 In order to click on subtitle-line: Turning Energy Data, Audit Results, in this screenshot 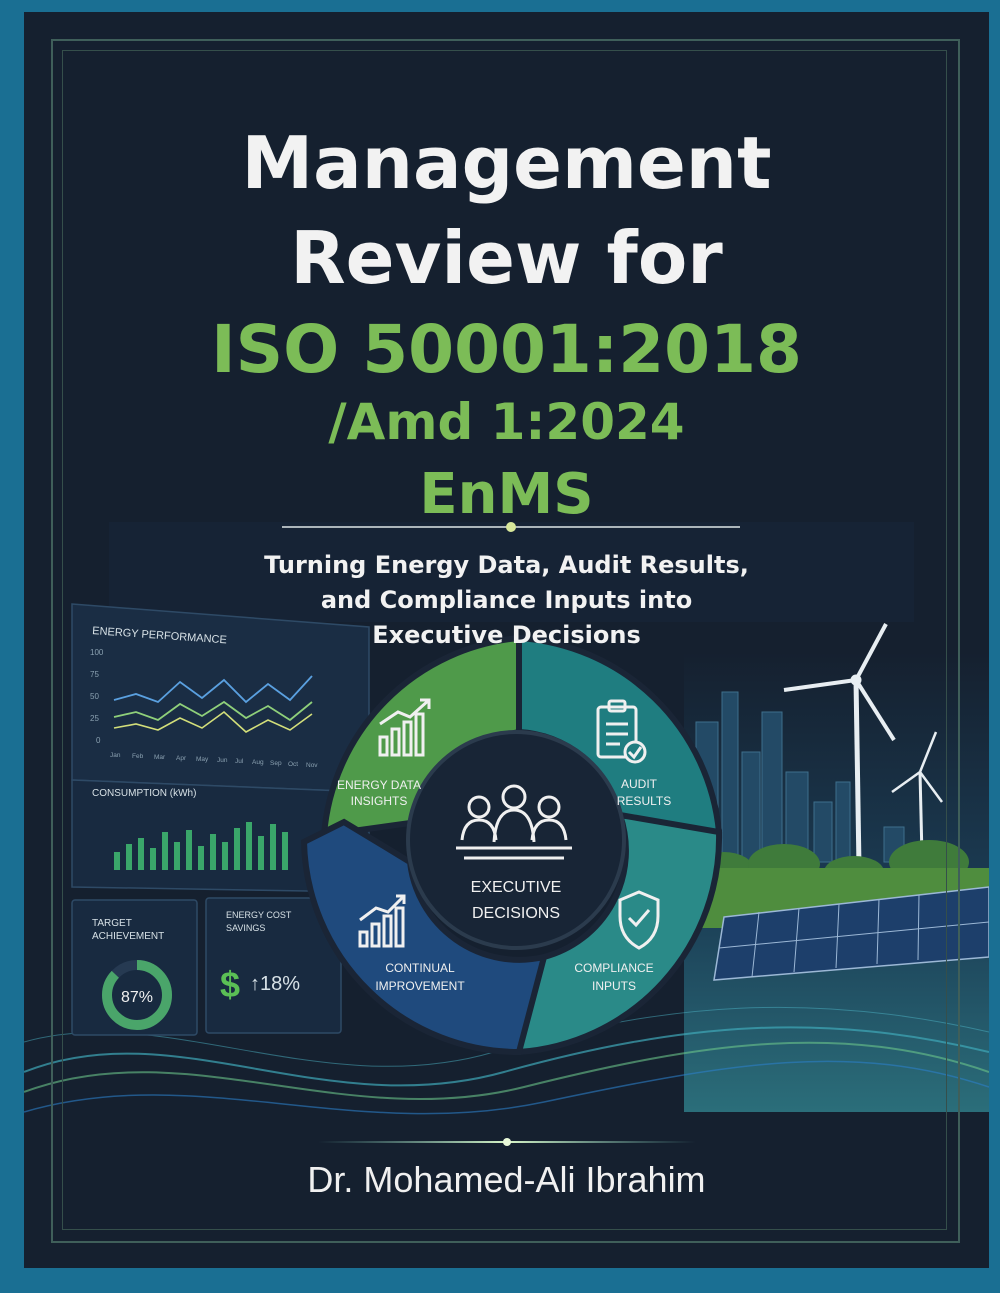, I will do `click(506, 565)`.